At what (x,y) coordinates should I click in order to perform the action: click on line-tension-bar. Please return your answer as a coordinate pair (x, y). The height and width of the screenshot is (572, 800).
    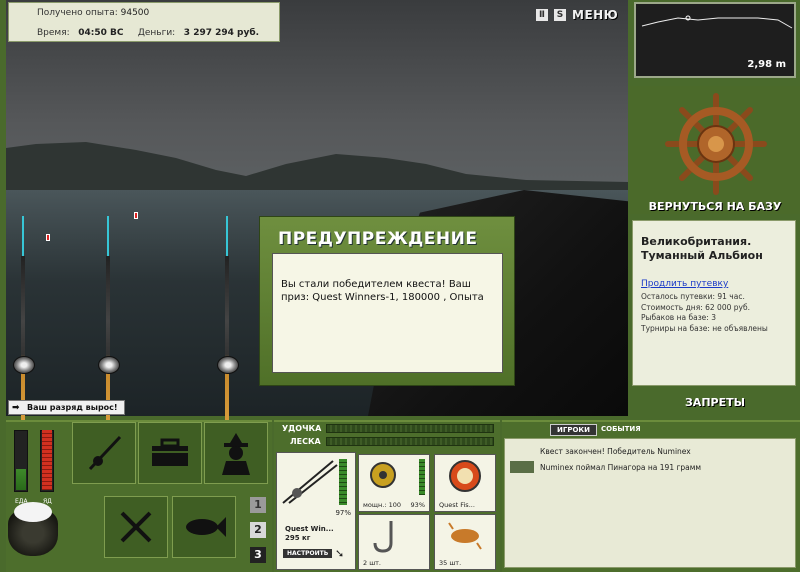
    Looking at the image, I should click on (410, 441).